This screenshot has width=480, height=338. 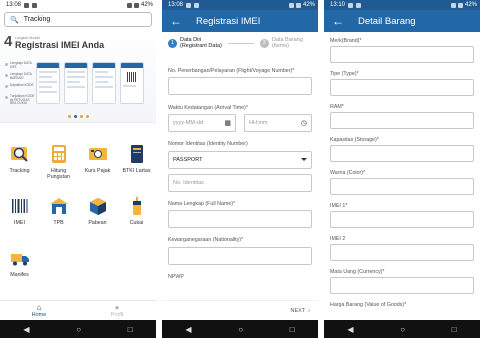 What do you see at coordinates (14, 5) in the screenshot?
I see `clock: 13:08` at bounding box center [14, 5].